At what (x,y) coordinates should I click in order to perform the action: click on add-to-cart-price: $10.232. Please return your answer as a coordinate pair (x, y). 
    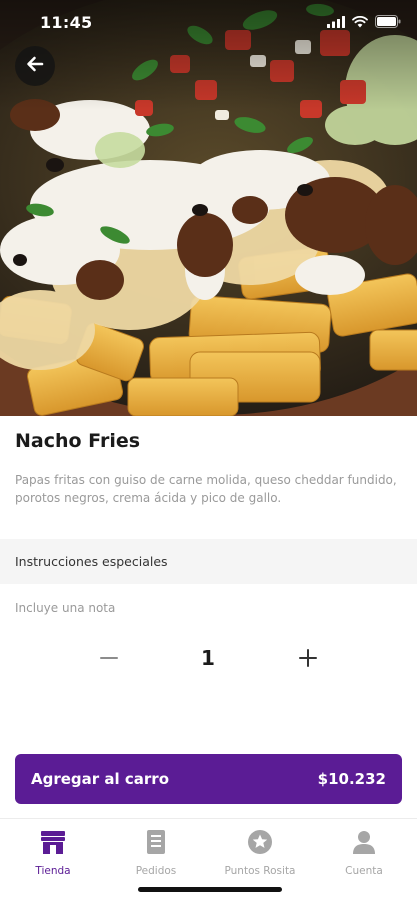
    Looking at the image, I should click on (351, 779).